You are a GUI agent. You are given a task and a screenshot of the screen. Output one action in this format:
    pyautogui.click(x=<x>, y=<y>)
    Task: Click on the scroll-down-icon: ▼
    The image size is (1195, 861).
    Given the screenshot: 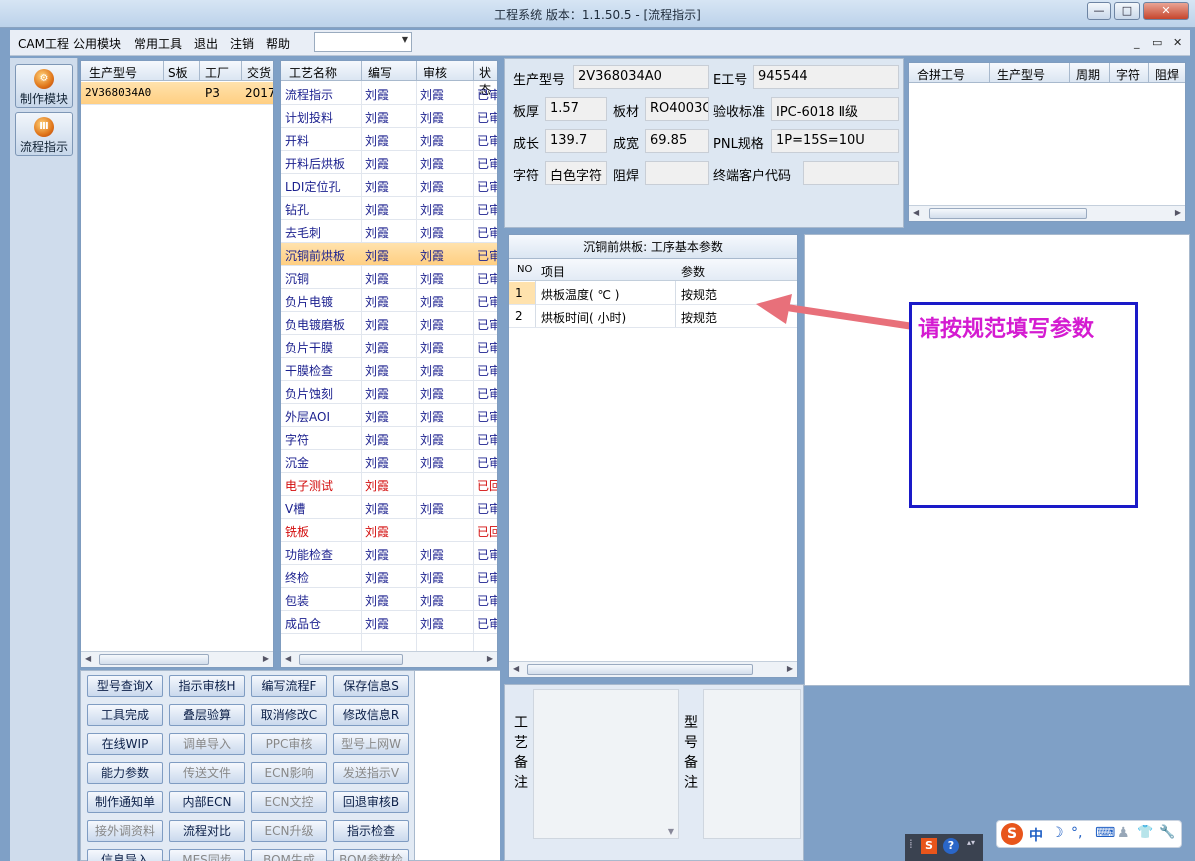 What is the action you would take?
    pyautogui.click(x=671, y=831)
    